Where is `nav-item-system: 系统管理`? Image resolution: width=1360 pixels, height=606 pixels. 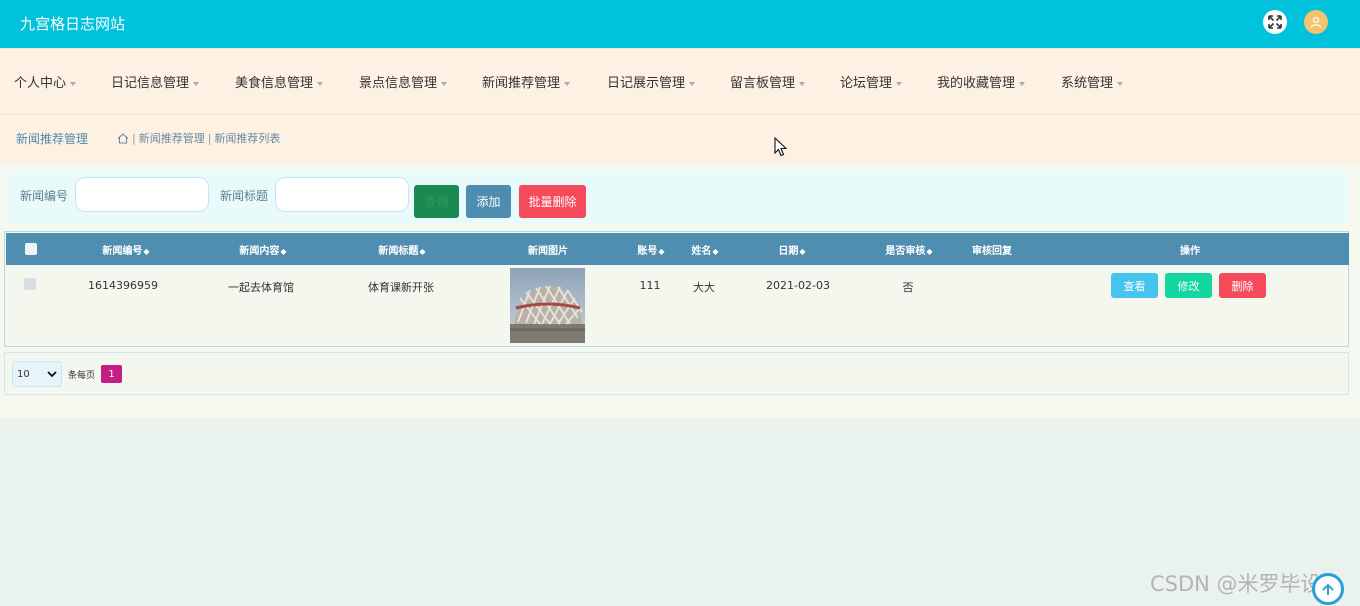 nav-item-system: 系统管理 is located at coordinates (1092, 81).